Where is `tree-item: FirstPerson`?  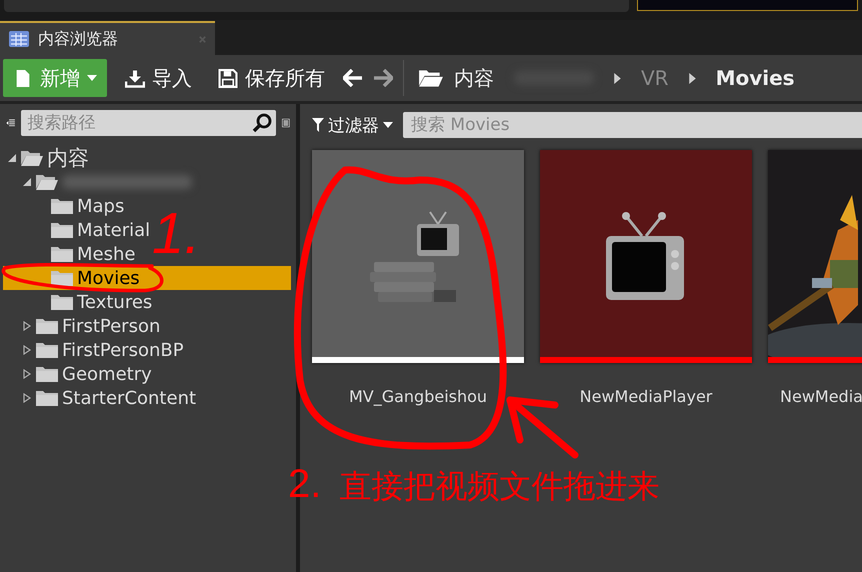
tree-item: FirstPerson is located at coordinates (83, 326).